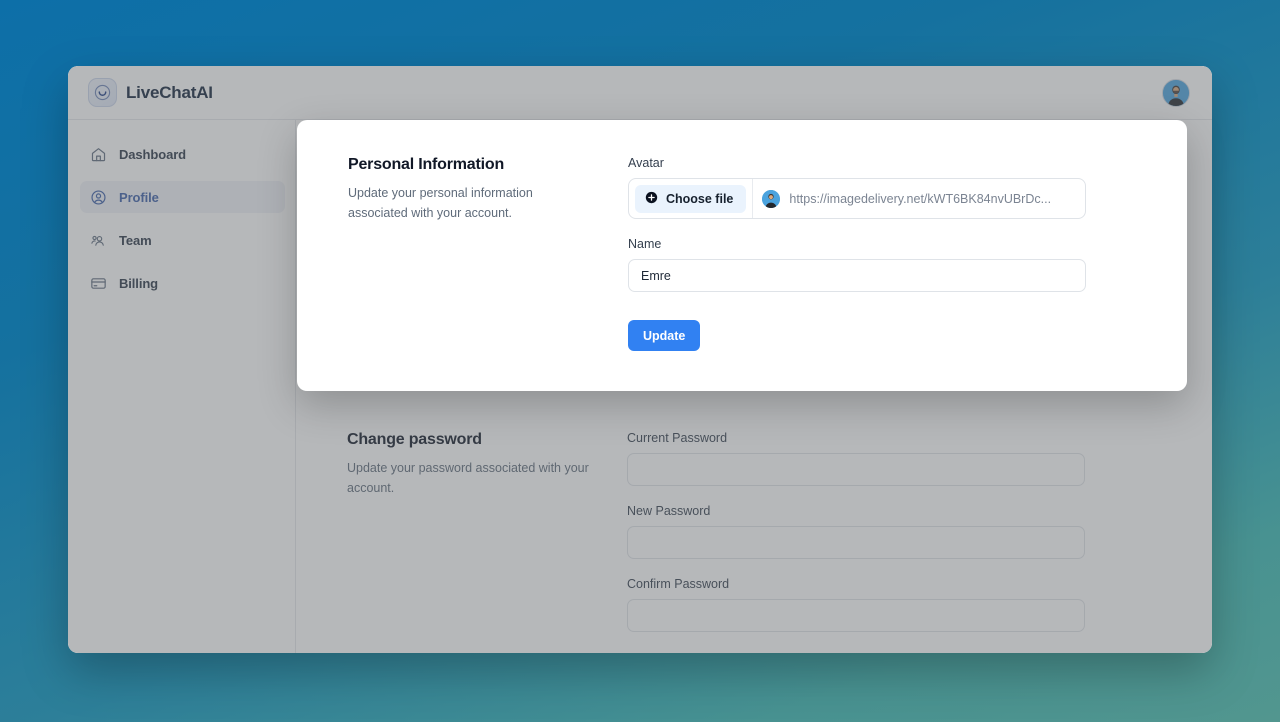  I want to click on modal-name-field: Name, so click(857, 264).